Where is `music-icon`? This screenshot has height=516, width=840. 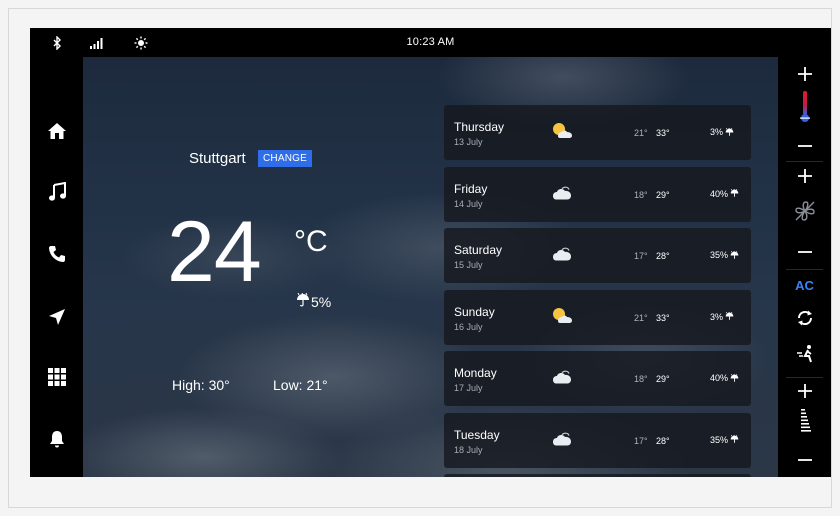
music-icon is located at coordinates (57, 194).